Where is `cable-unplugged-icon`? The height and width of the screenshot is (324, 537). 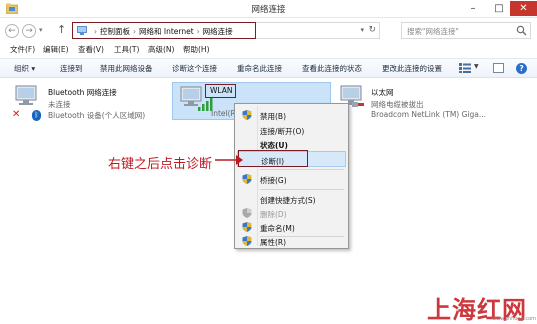 cable-unplugged-icon is located at coordinates (358, 104).